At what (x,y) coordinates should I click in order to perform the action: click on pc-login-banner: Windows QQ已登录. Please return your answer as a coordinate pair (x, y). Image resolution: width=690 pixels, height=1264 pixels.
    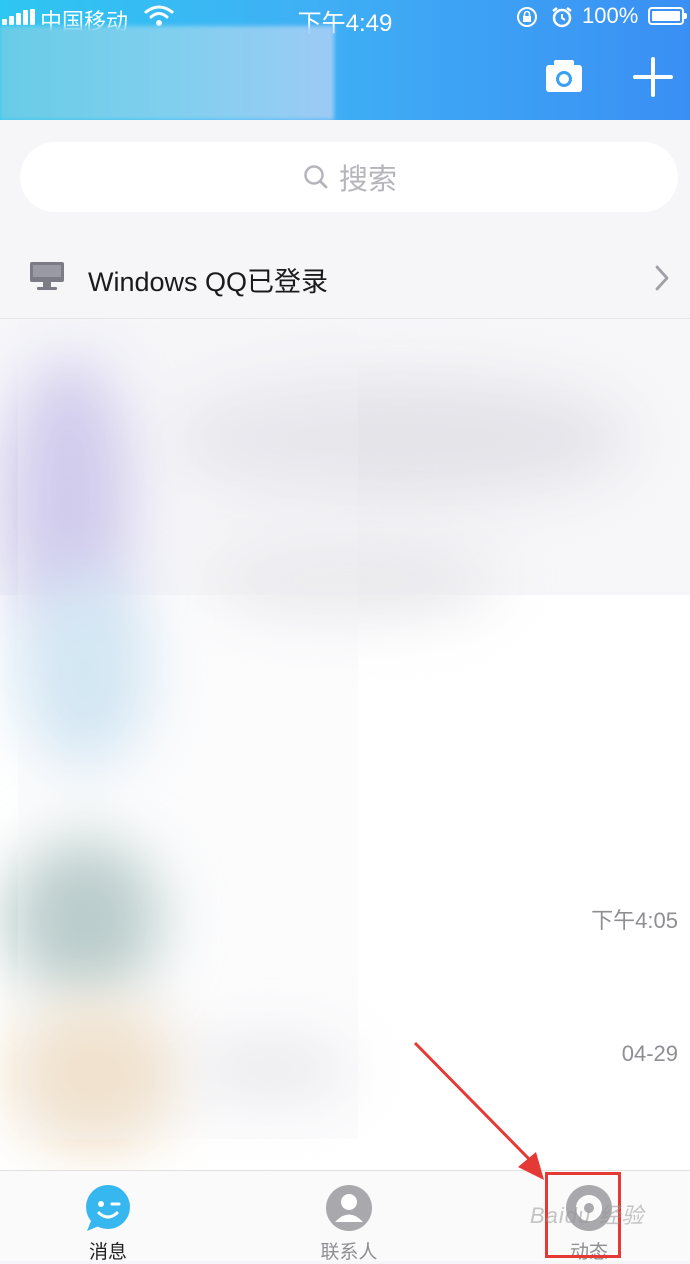
    Looking at the image, I should click on (345, 275).